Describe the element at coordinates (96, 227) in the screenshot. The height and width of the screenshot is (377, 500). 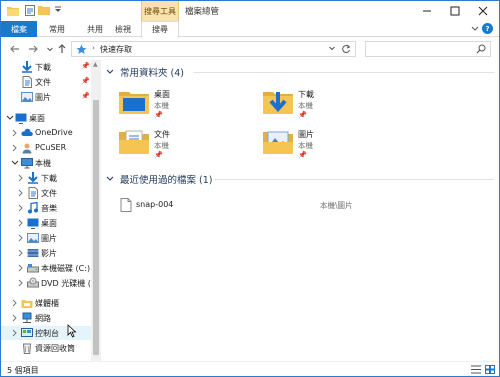
I see `scrollbar-thumb` at that location.